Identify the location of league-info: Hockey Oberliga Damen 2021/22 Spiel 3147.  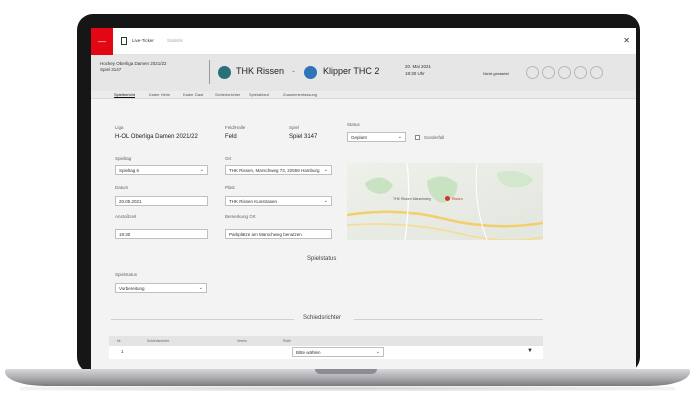
(133, 67).